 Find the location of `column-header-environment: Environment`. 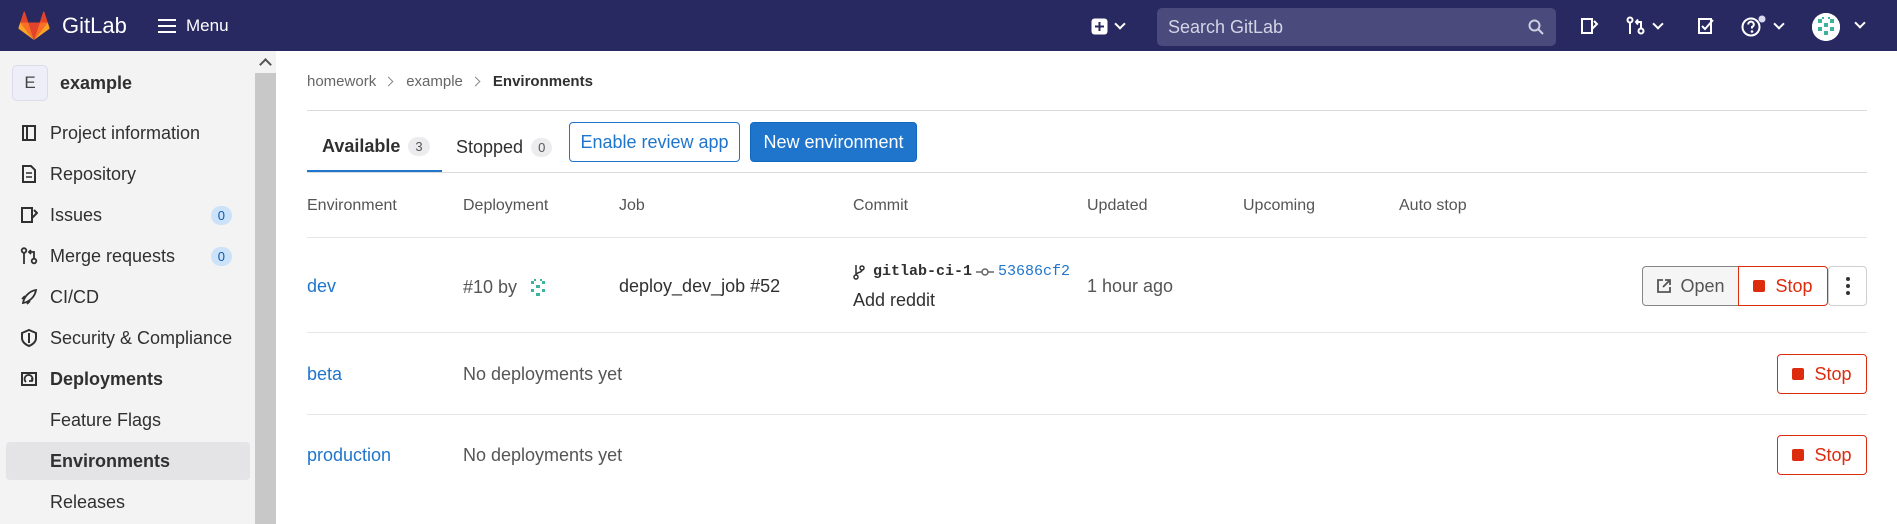

column-header-environment: Environment is located at coordinates (352, 205).